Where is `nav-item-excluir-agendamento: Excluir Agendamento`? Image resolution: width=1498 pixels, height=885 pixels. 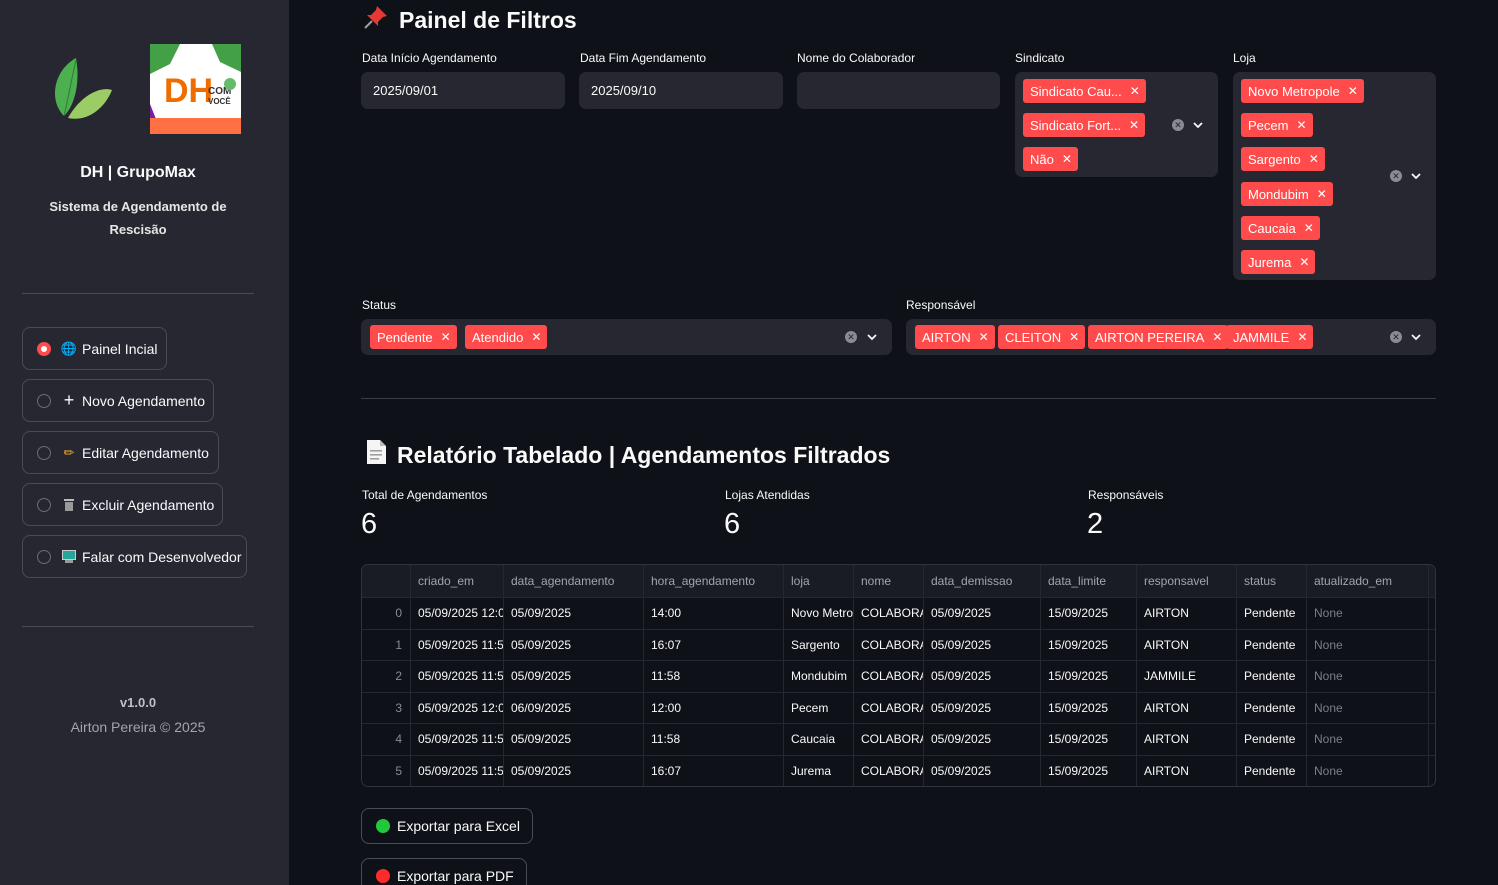
nav-item-excluir-agendamento: Excluir Agendamento is located at coordinates (122, 504).